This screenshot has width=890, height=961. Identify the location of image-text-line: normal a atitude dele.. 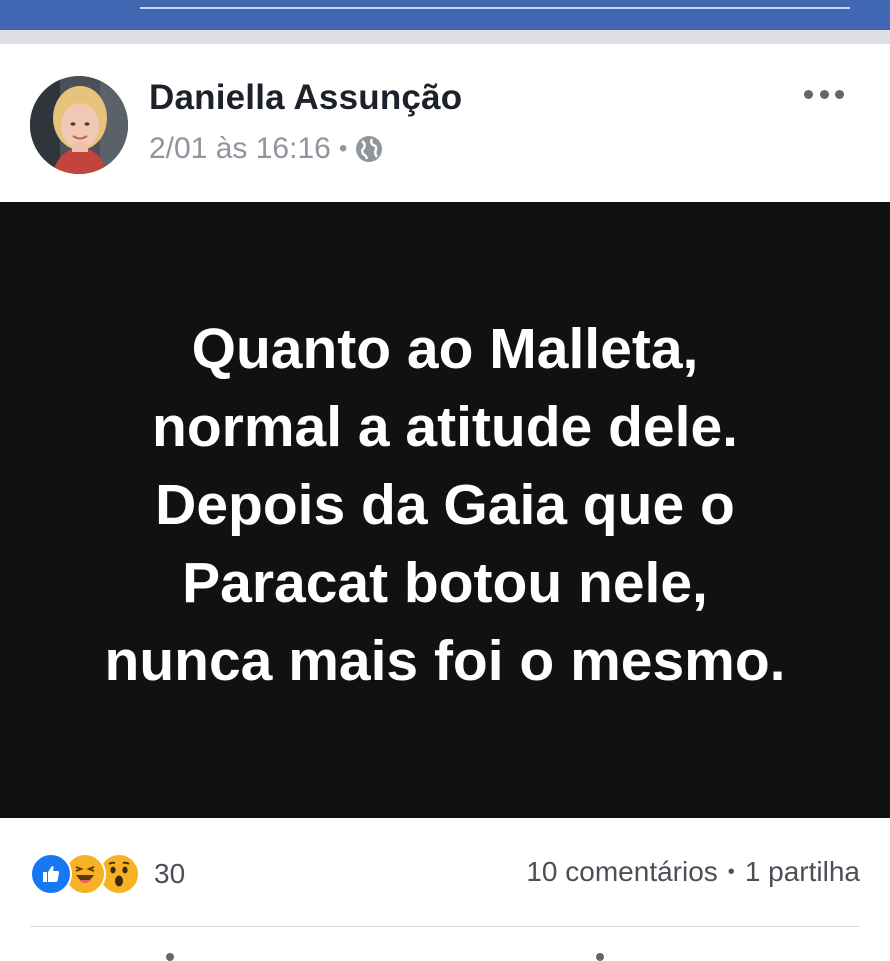
(445, 427).